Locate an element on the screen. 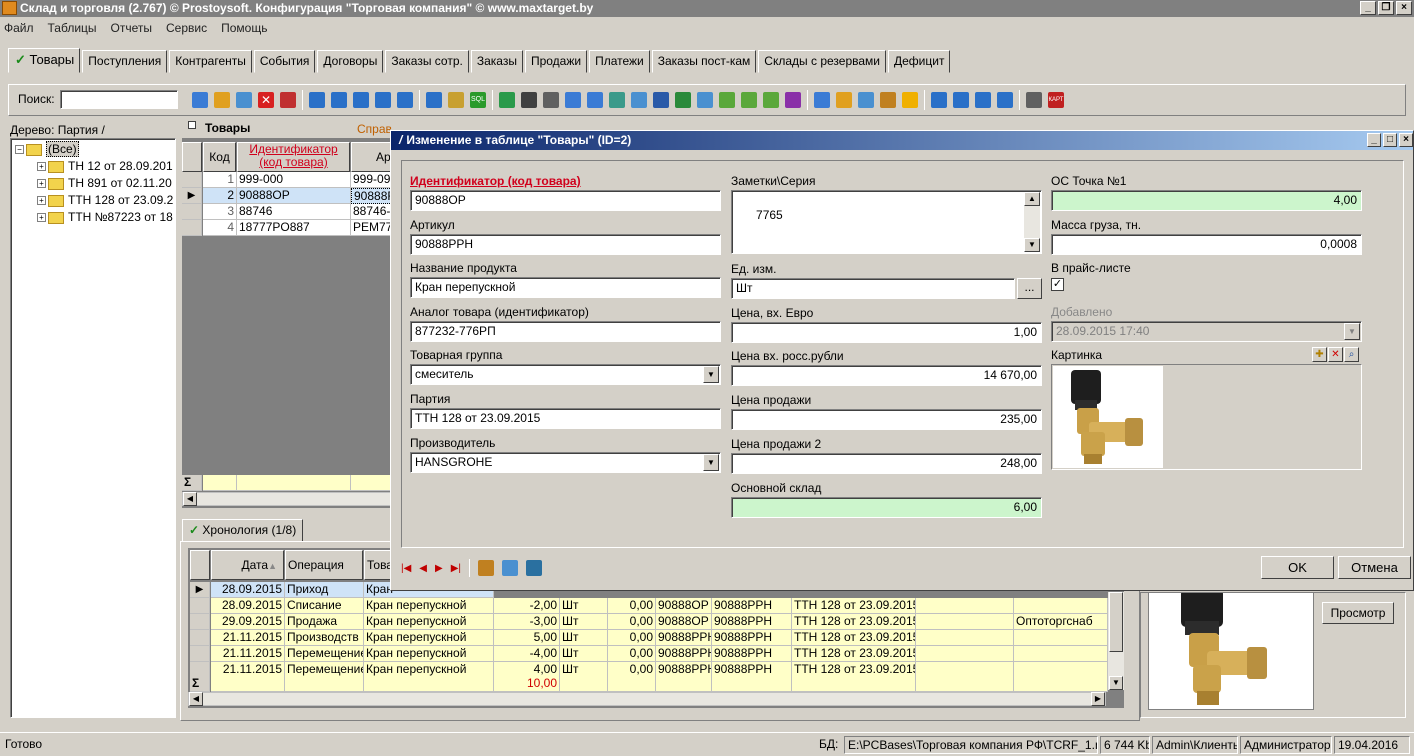 The image size is (1414, 756). sql-icon: SQL is located at coordinates (478, 100).